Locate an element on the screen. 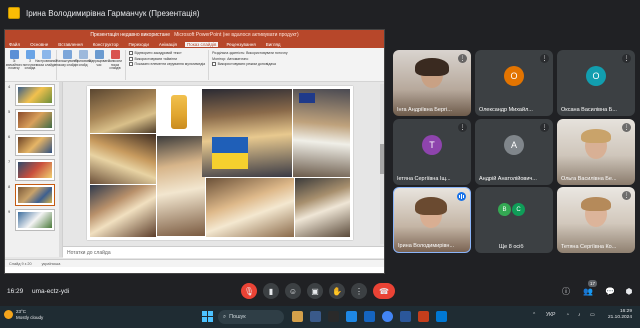 The height and width of the screenshot is (328, 640). slide-thumbnails: 4 5 6 7 8 9 is located at coordinates (34, 169).